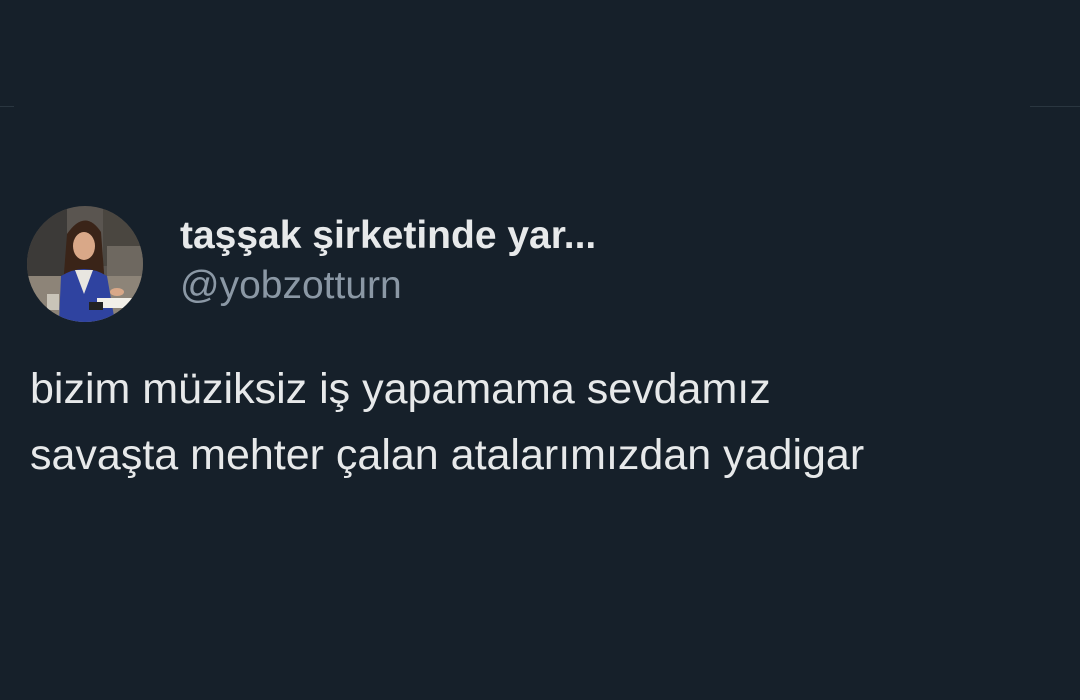 The height and width of the screenshot is (700, 1080). I want to click on avatar, so click(85, 264).